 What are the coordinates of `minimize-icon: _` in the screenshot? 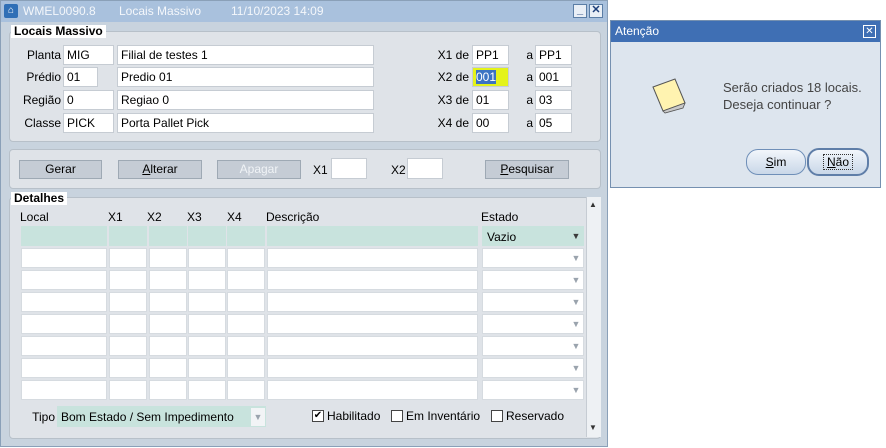 It's located at (580, 11).